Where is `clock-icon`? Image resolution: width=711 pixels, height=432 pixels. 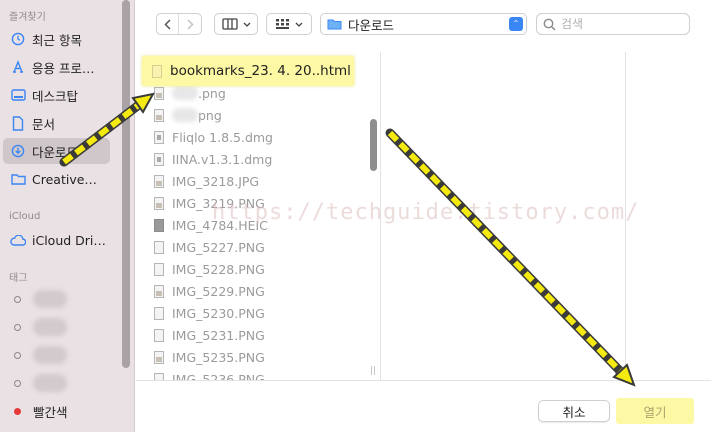
clock-icon is located at coordinates (18, 39).